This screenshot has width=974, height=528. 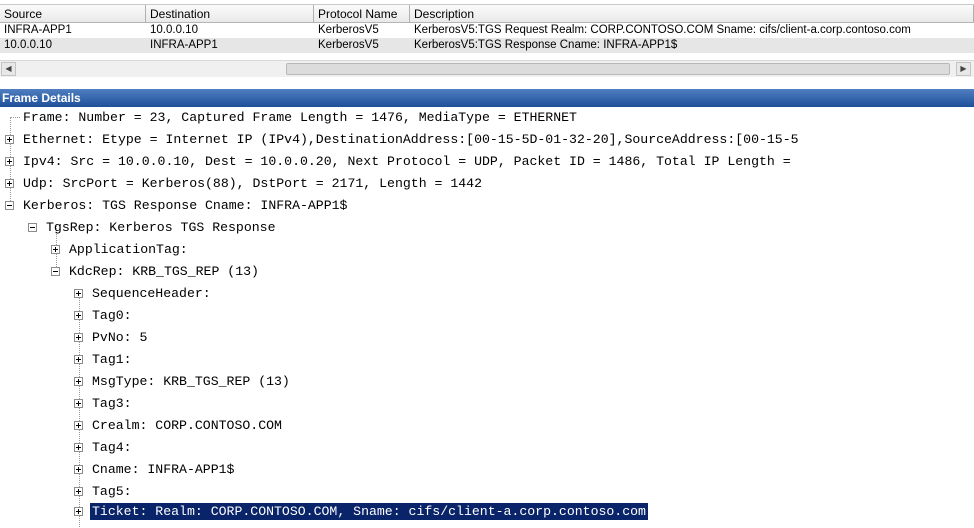 I want to click on tree-connector, so click(x=15, y=117).